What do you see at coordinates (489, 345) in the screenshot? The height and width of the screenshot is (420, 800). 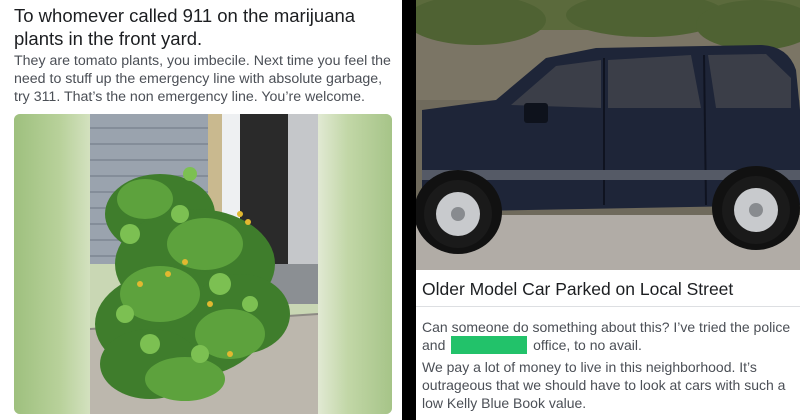 I see `redaction-bar` at bounding box center [489, 345].